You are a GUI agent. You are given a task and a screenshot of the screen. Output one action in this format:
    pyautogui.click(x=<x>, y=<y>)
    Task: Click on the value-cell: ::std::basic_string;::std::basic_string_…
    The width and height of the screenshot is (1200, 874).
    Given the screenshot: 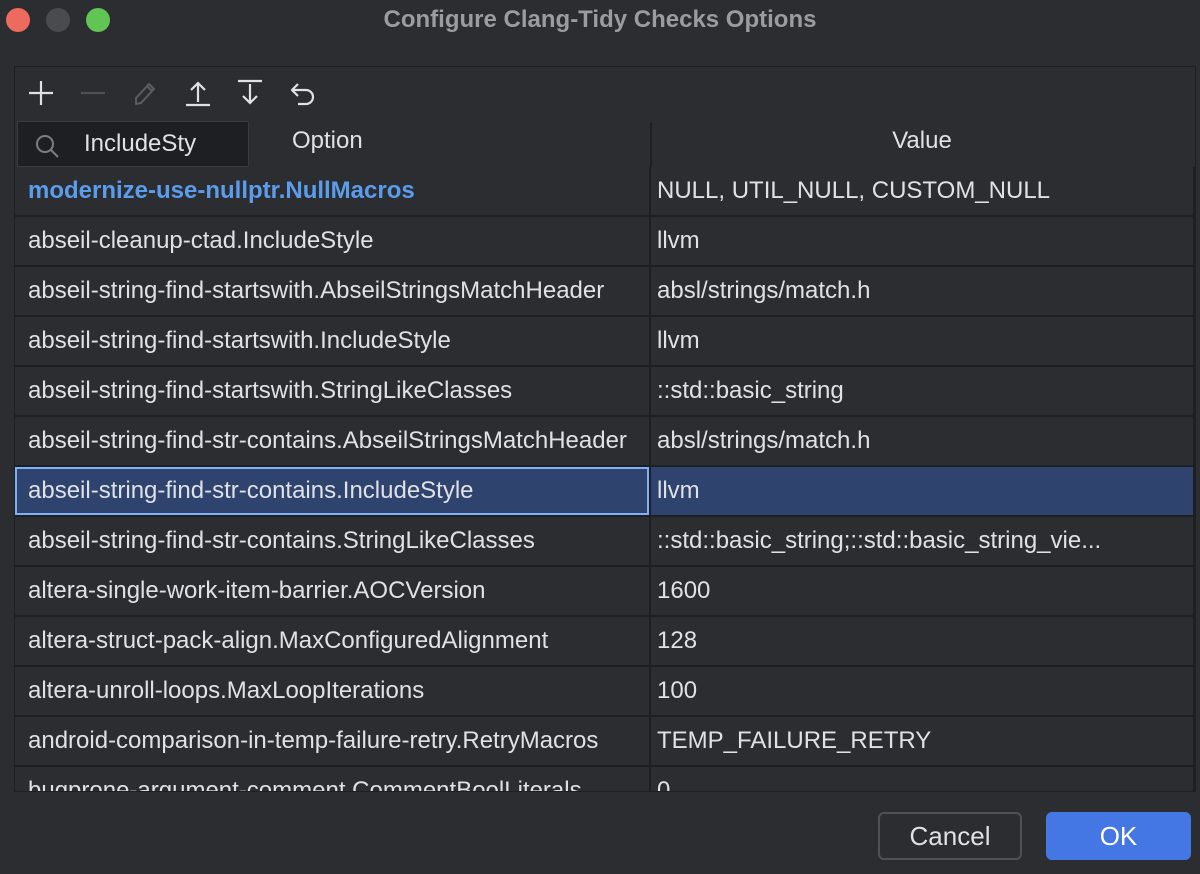 What is the action you would take?
    pyautogui.click(x=922, y=541)
    